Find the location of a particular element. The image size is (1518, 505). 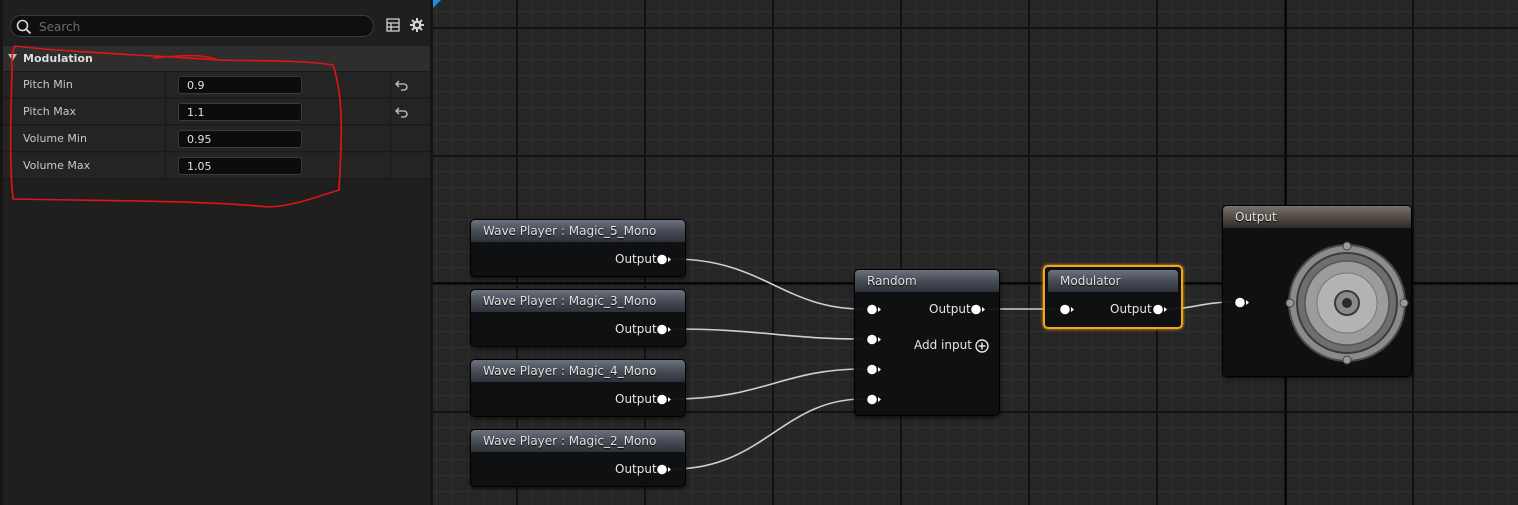

collapse-arrow-icon is located at coordinates (12, 57).